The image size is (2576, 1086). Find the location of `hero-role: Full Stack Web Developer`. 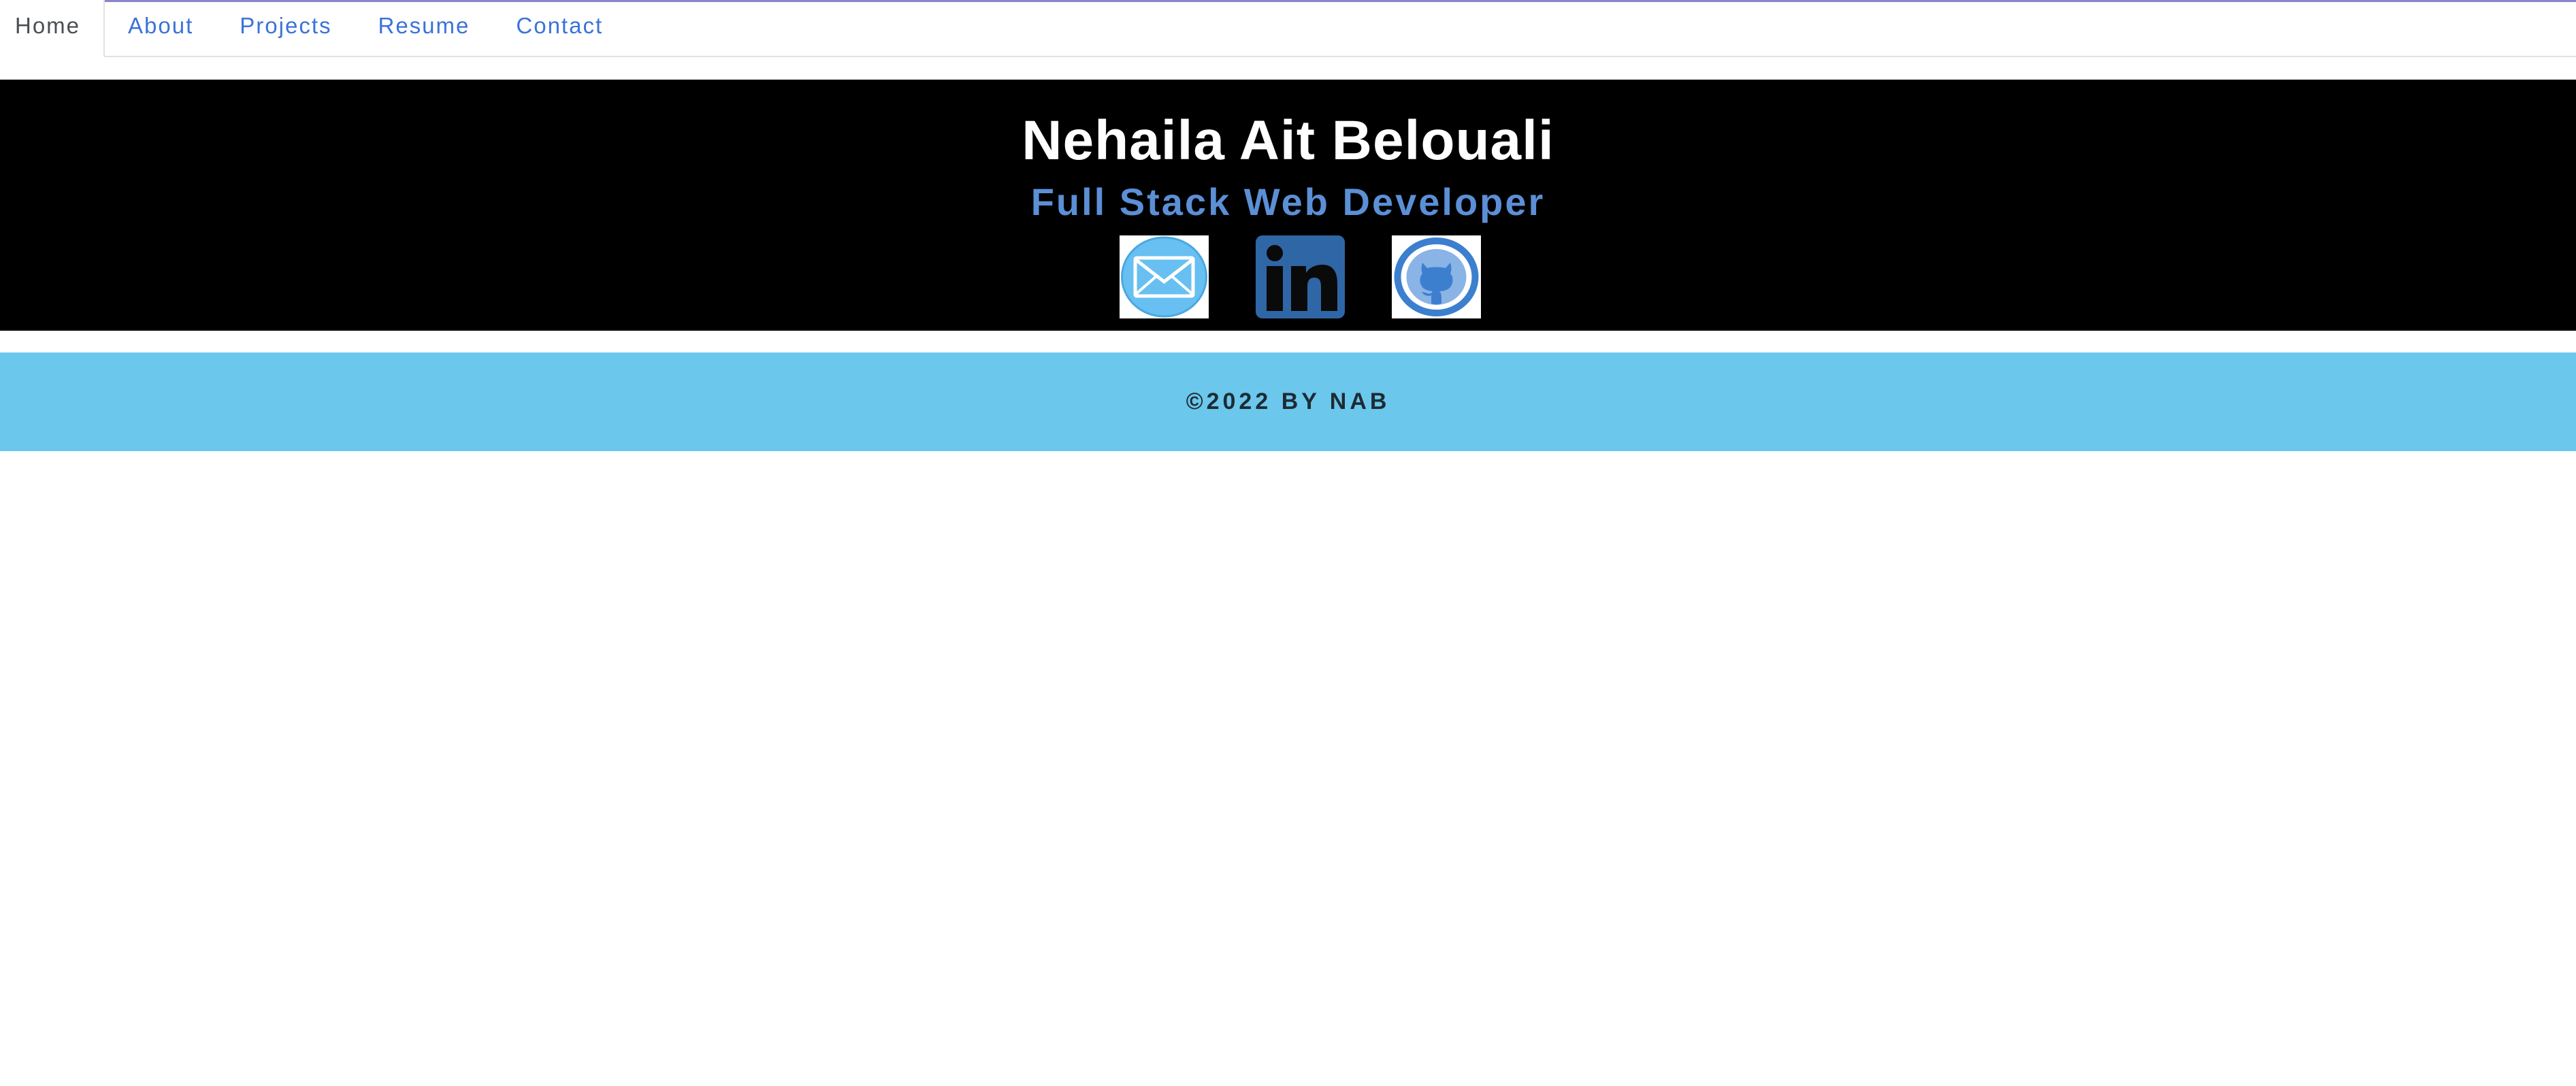

hero-role: Full Stack Web Developer is located at coordinates (1288, 201).